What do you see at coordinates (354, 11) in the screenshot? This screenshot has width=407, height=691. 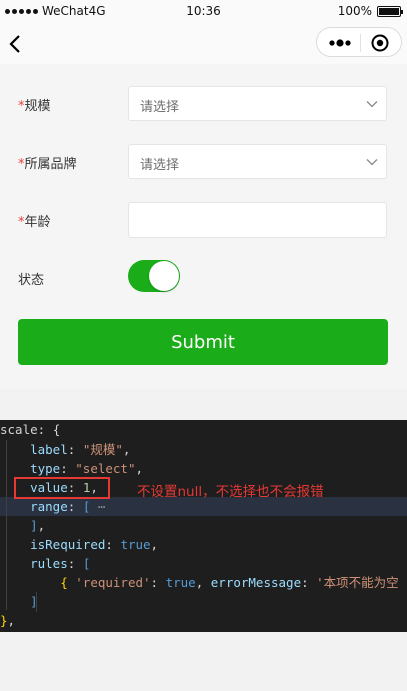 I see `battery-percent: 100%` at bounding box center [354, 11].